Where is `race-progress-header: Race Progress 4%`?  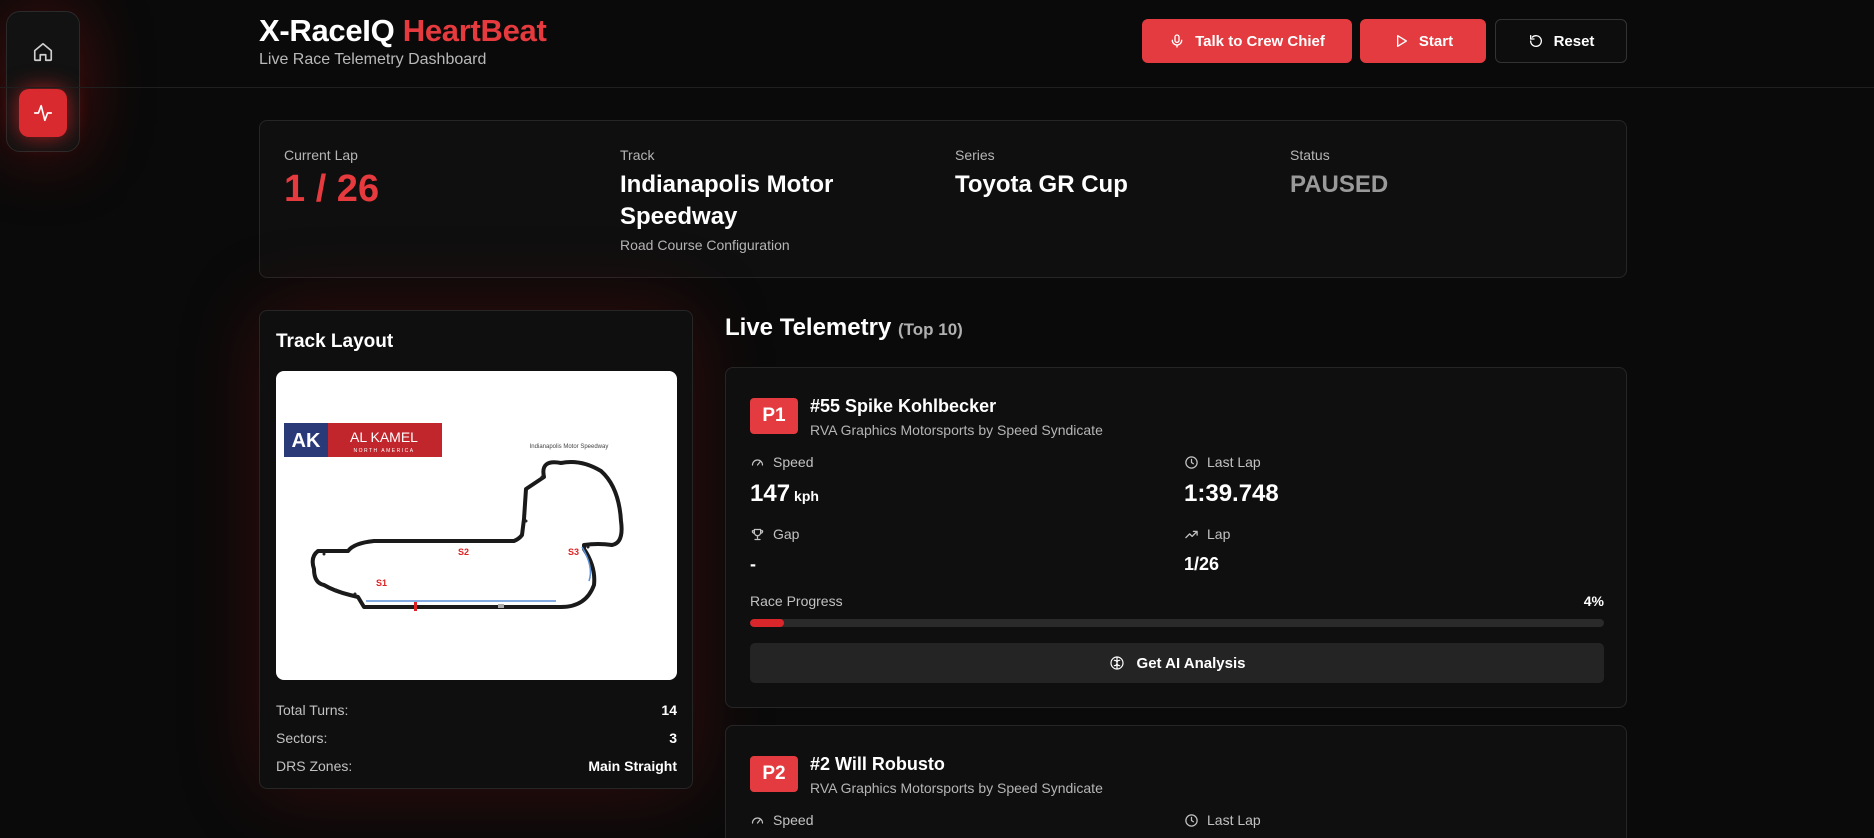 race-progress-header: Race Progress 4% is located at coordinates (1177, 601).